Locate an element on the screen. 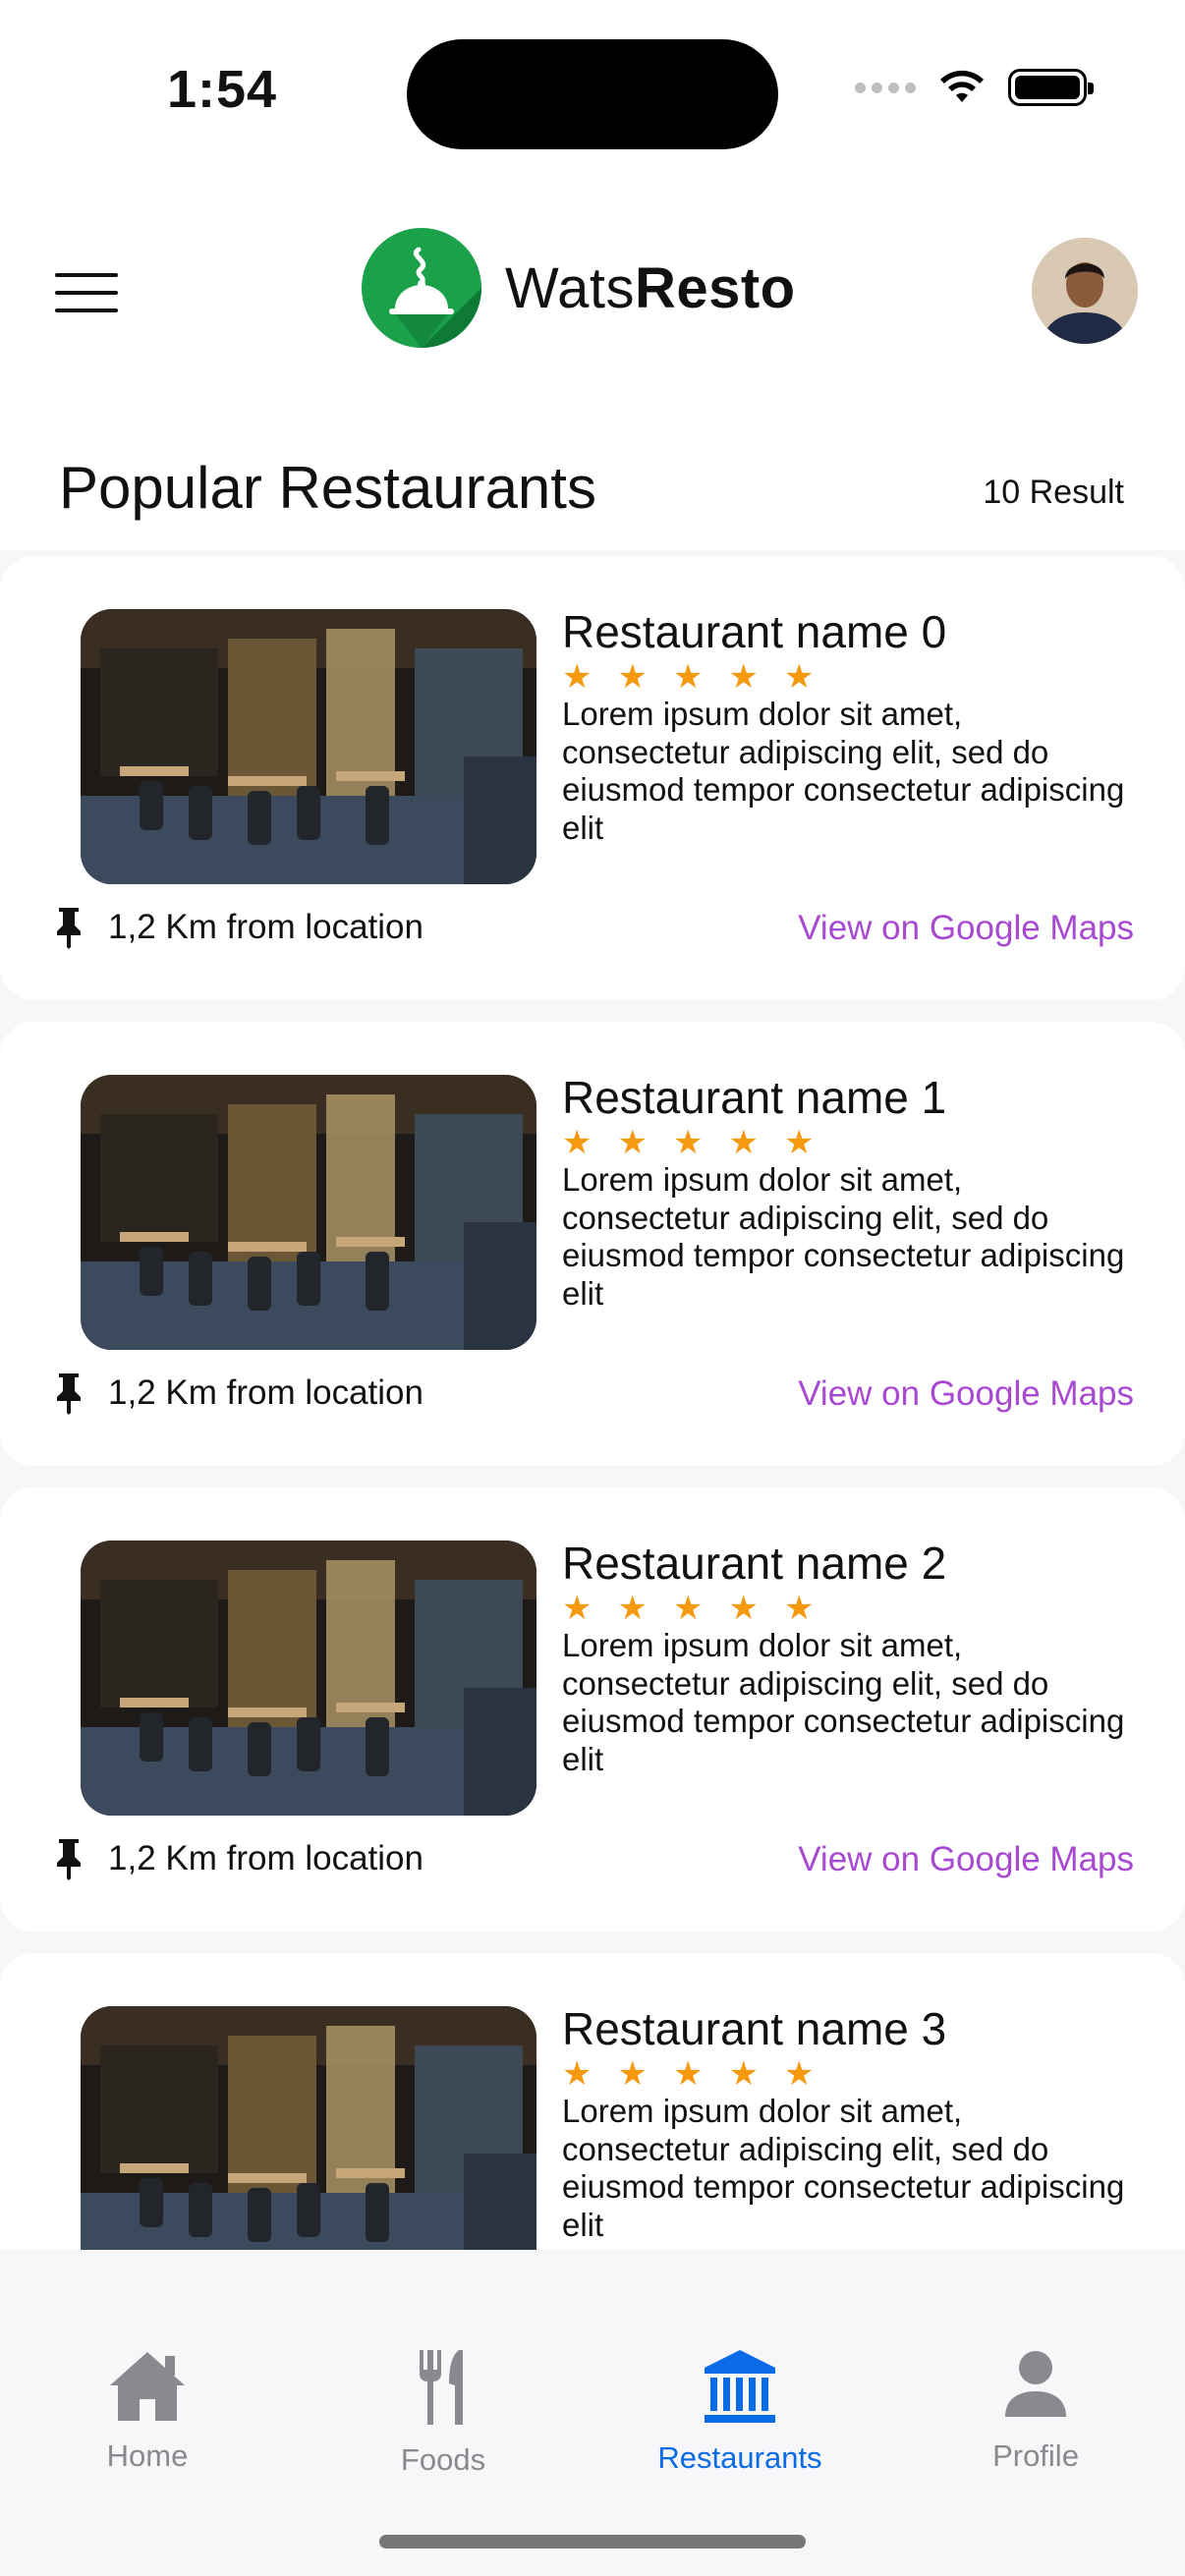 This screenshot has width=1185, height=2576. tab-label: Foods is located at coordinates (443, 2459).